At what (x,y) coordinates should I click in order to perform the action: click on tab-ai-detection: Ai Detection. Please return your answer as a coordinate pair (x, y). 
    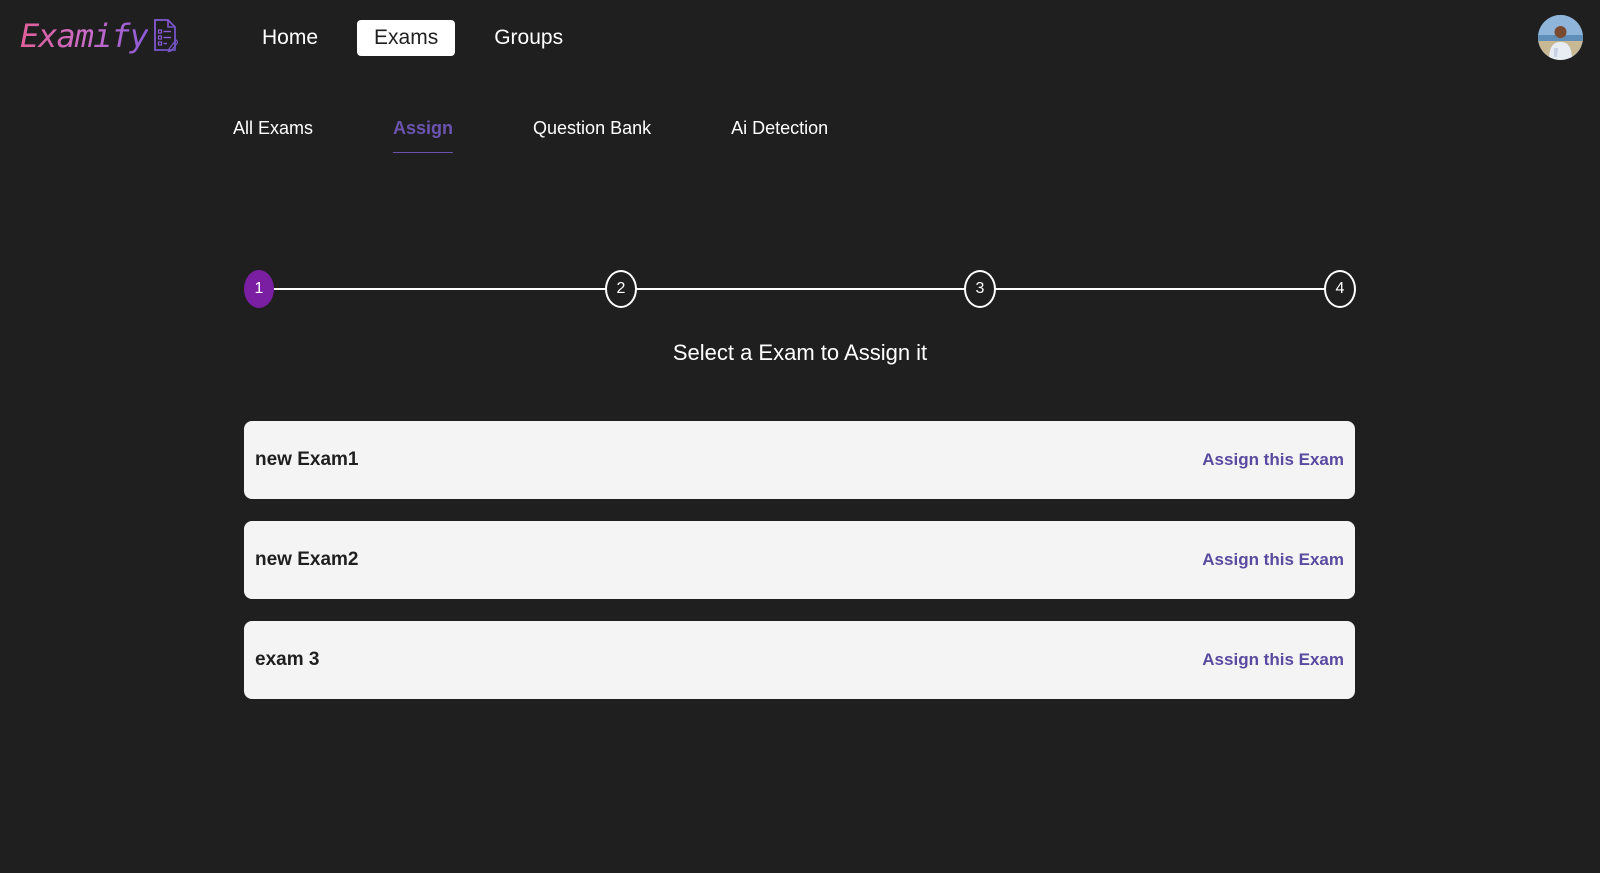
    Looking at the image, I should click on (779, 135).